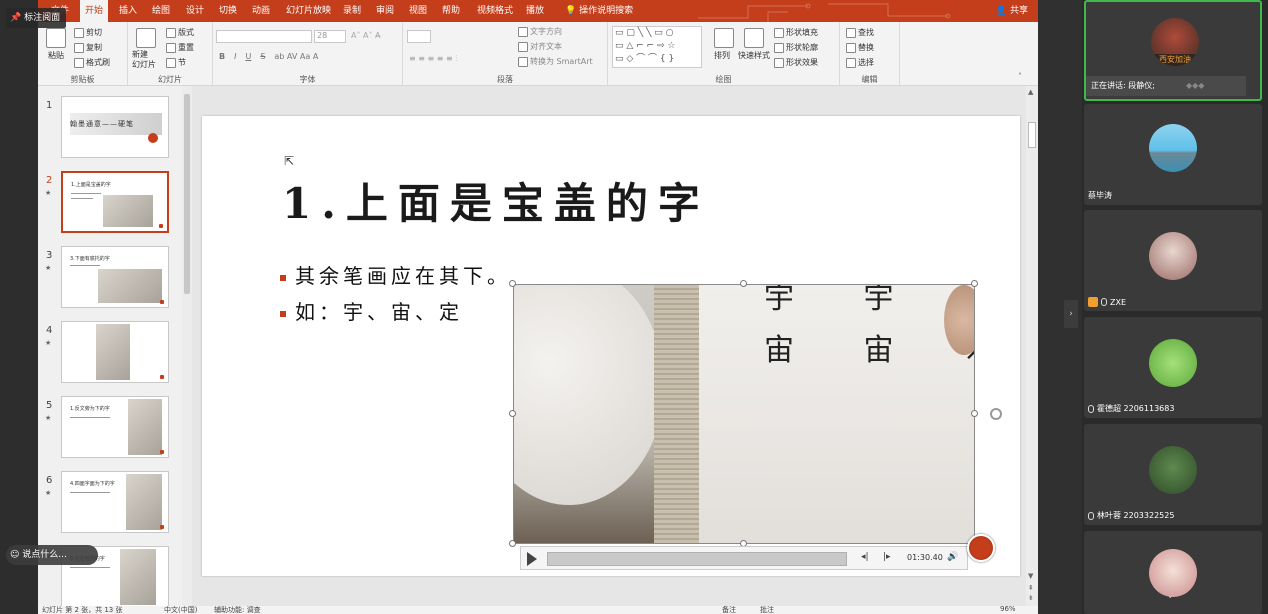 This screenshot has height=614, width=1268. Describe the element at coordinates (92, 62) in the screenshot. I see `format-painter-button: 格式刷` at that location.